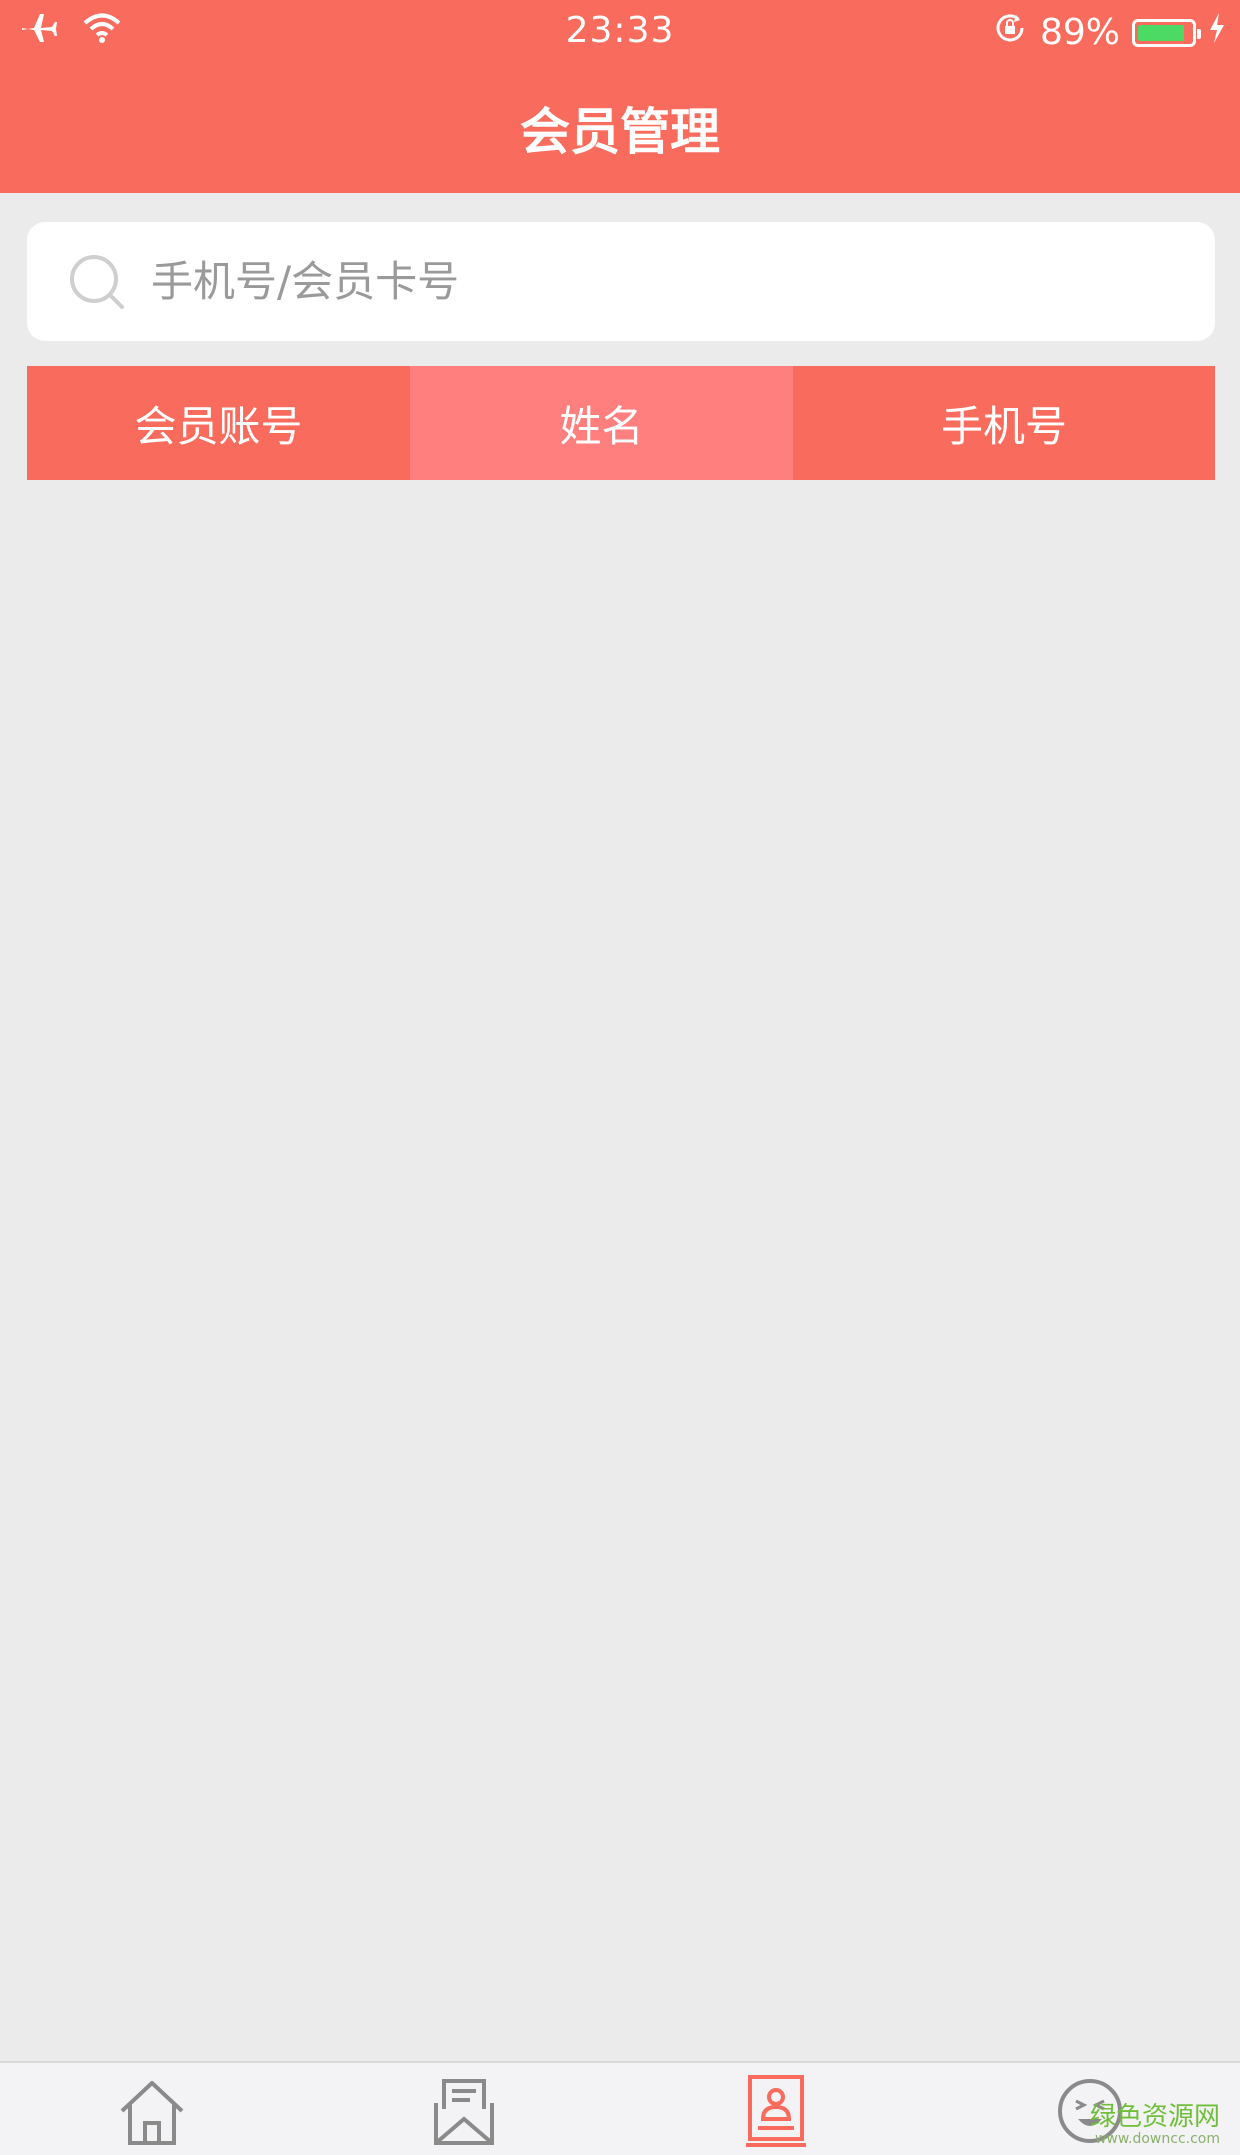 This screenshot has height=2155, width=1240. I want to click on tab-mail, so click(464, 2111).